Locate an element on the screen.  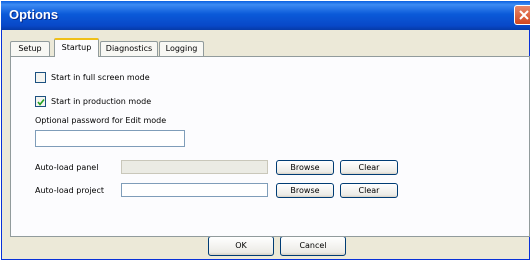
cancel-button: Cancel is located at coordinates (313, 246).